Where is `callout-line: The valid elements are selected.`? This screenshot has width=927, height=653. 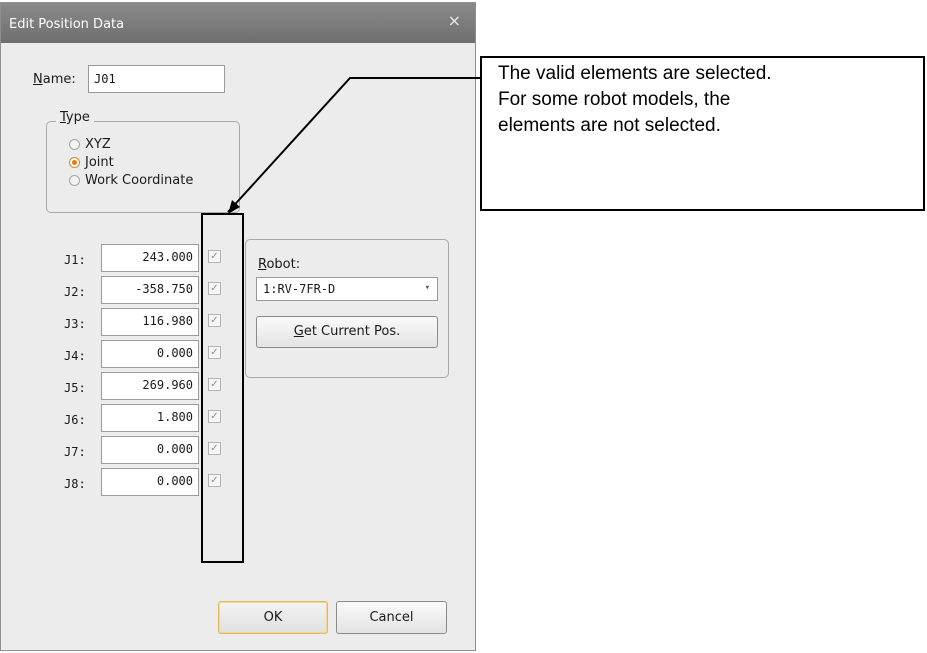 callout-line: The valid elements are selected. is located at coordinates (635, 73).